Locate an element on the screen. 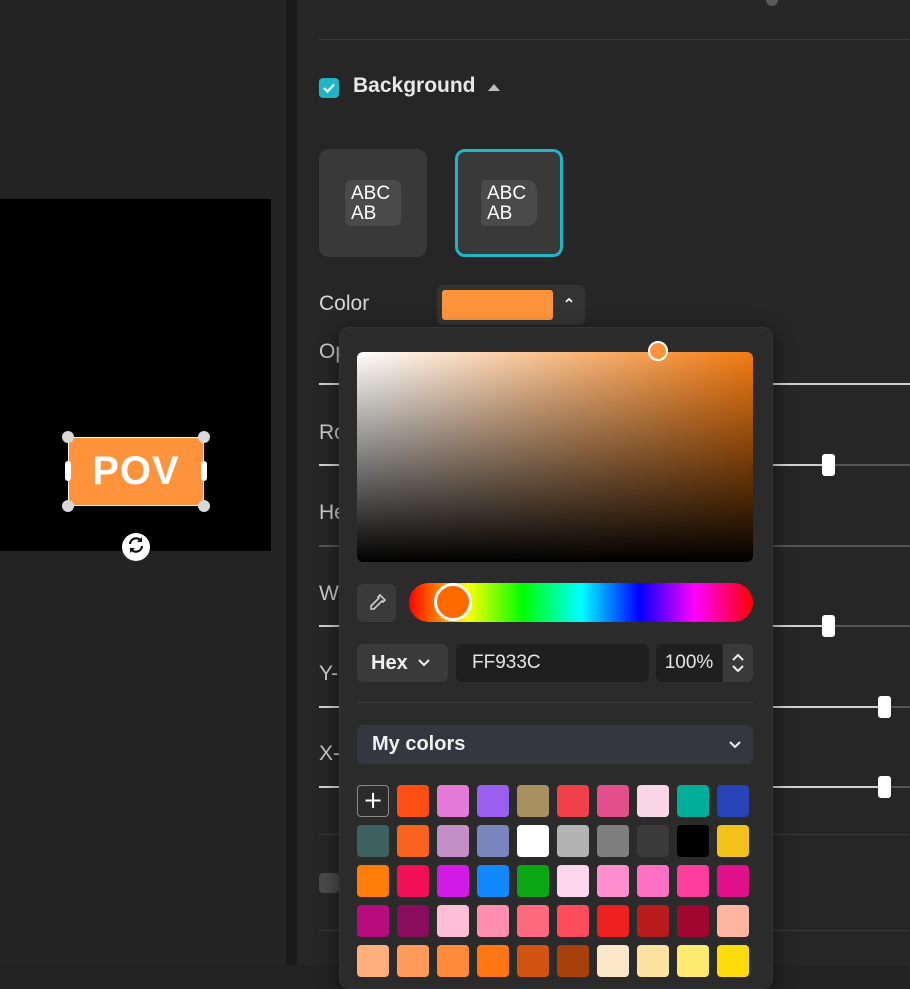  width-label: W is located at coordinates (329, 593).